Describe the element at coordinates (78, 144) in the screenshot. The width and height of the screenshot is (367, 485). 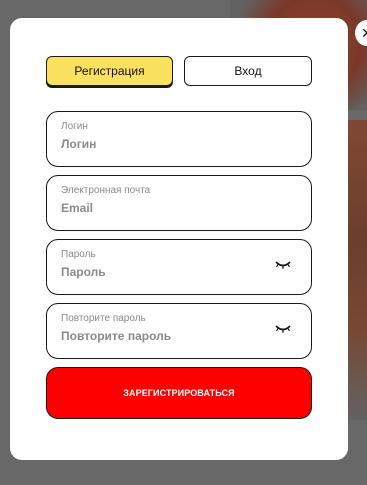
I see `login-input: Логин` at that location.